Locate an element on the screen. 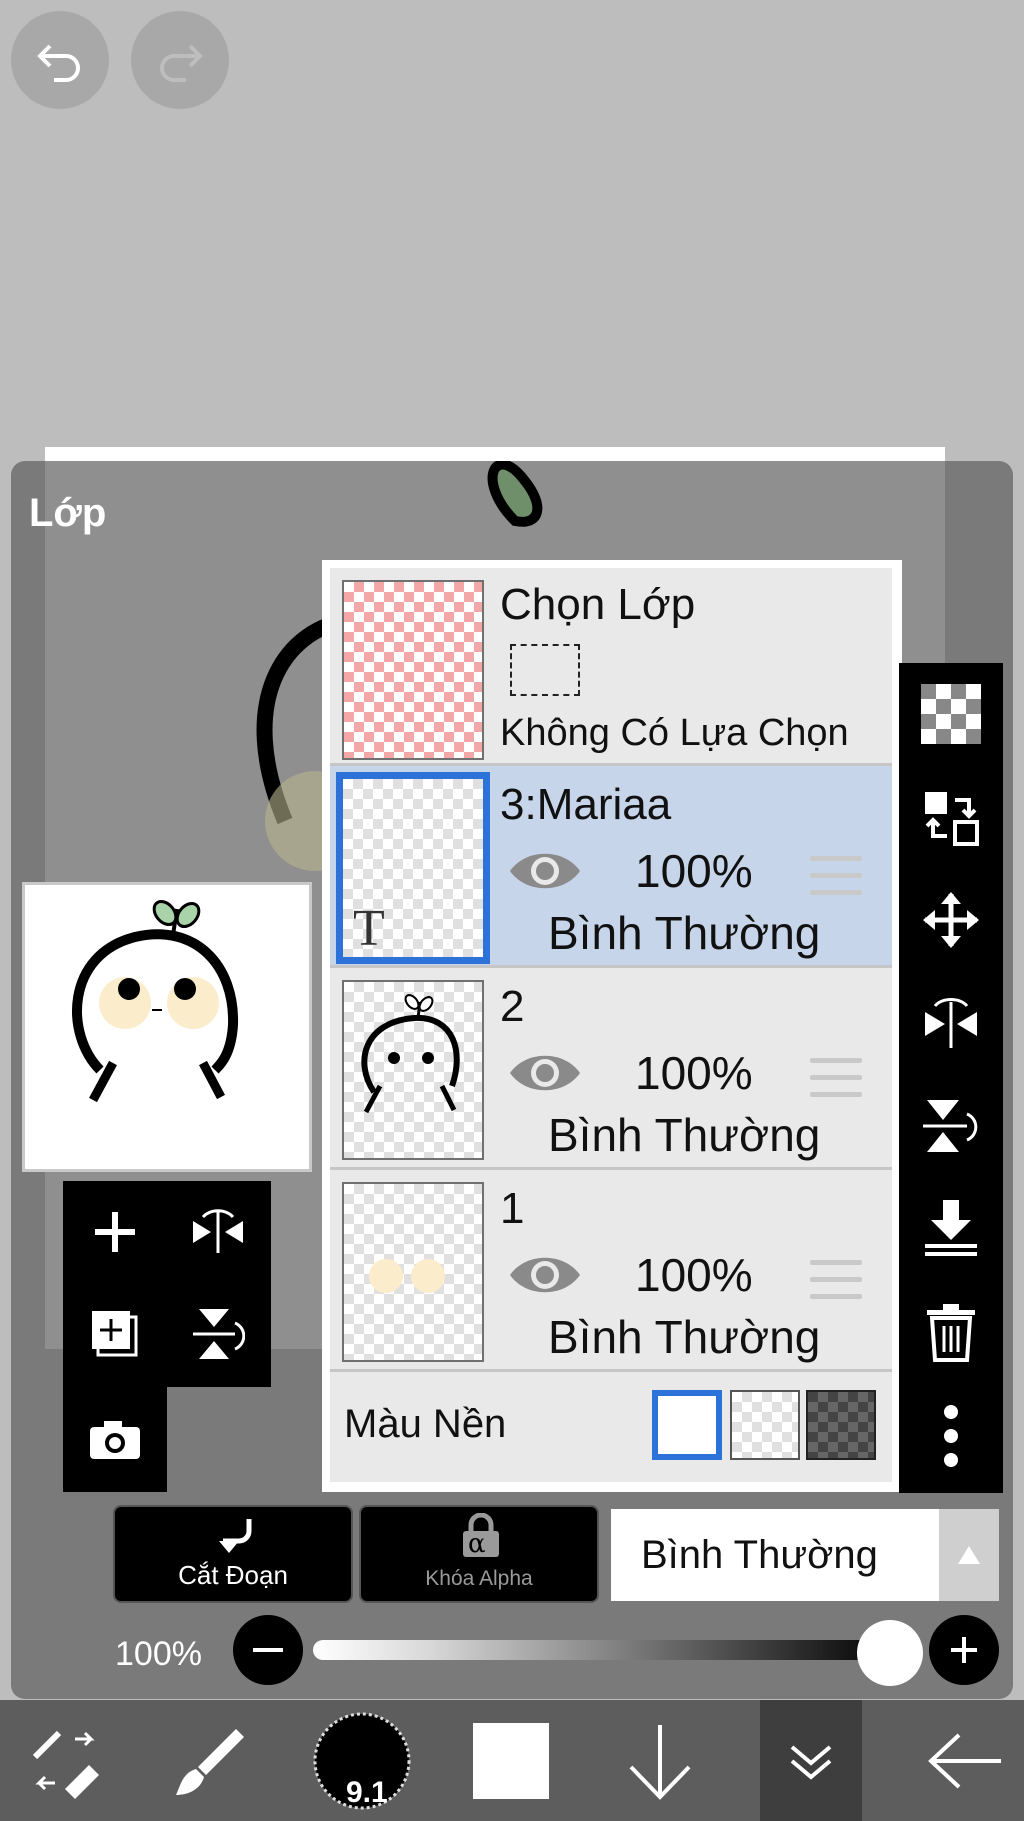 The width and height of the screenshot is (1024, 1821). layer-row: 2 100% Bình Thường is located at coordinates (611, 1069).